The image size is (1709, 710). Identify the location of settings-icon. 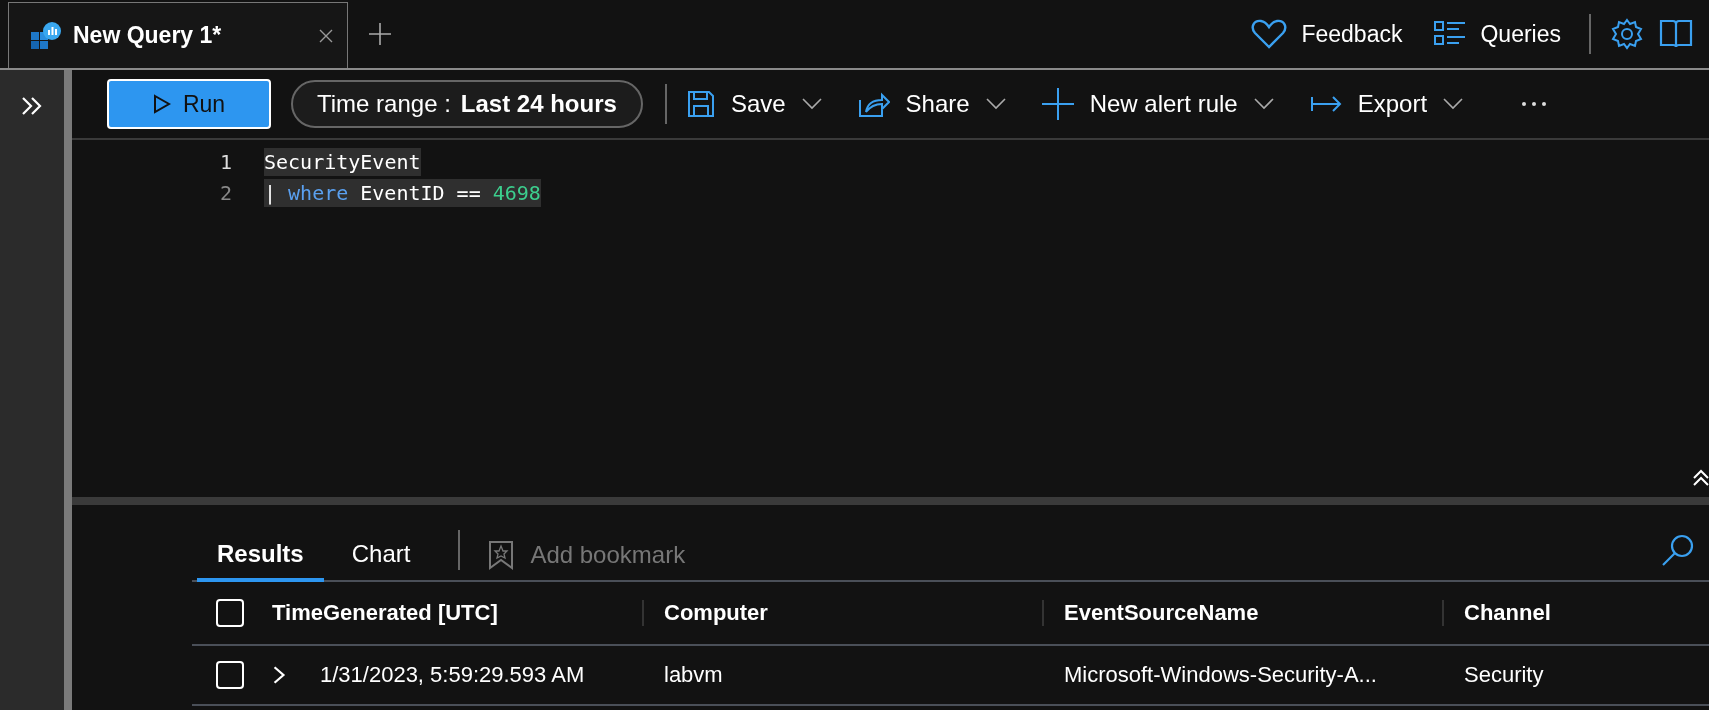
(1627, 34).